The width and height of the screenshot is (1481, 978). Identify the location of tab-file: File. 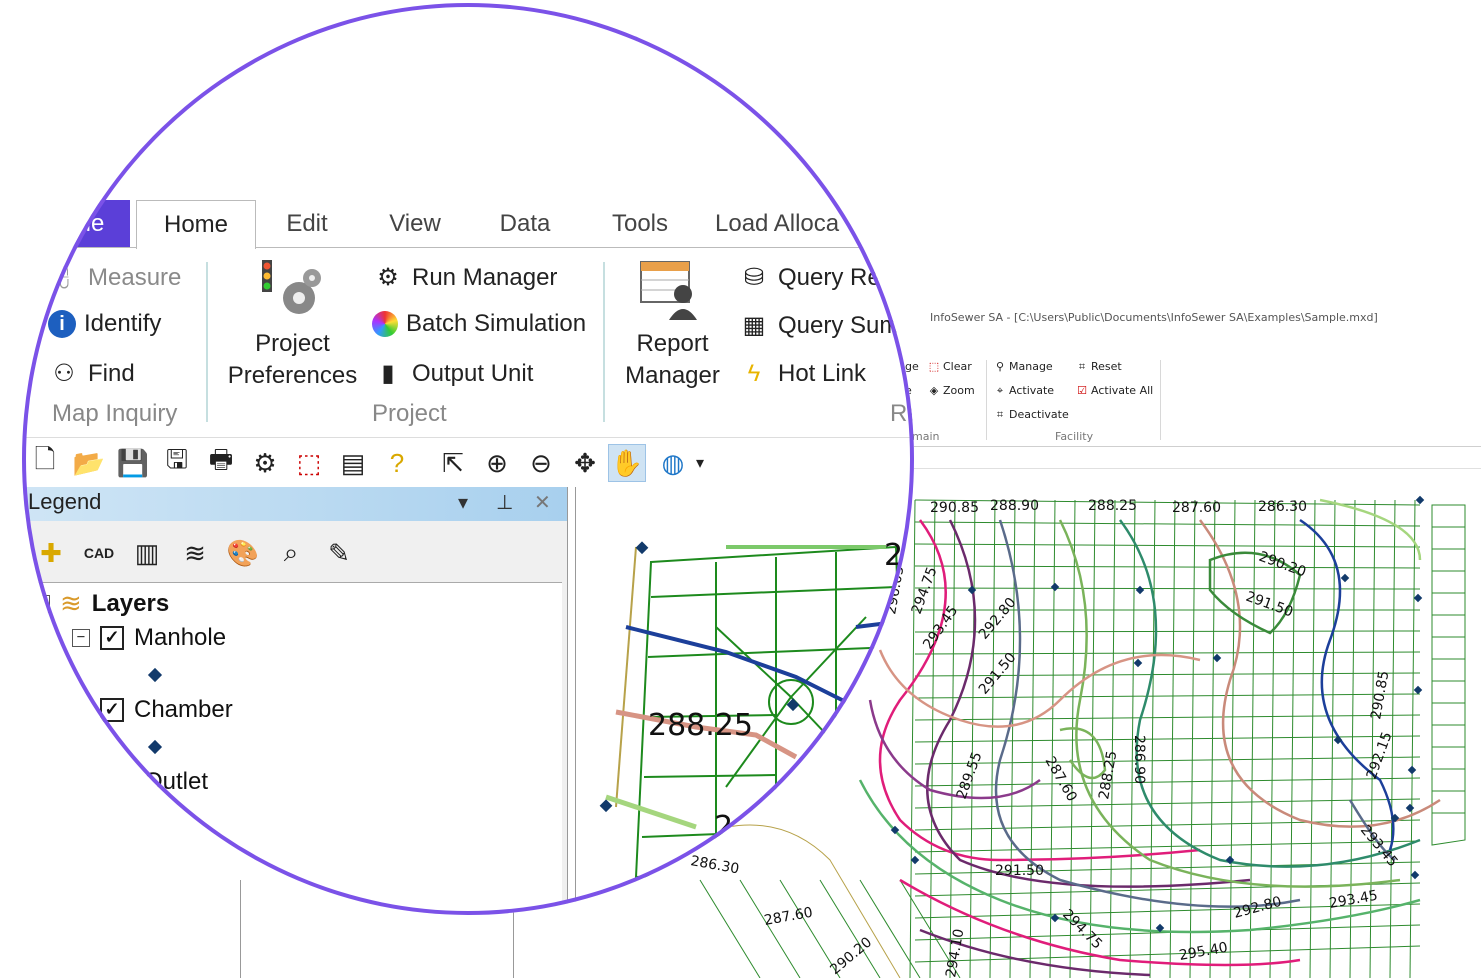
(85, 224).